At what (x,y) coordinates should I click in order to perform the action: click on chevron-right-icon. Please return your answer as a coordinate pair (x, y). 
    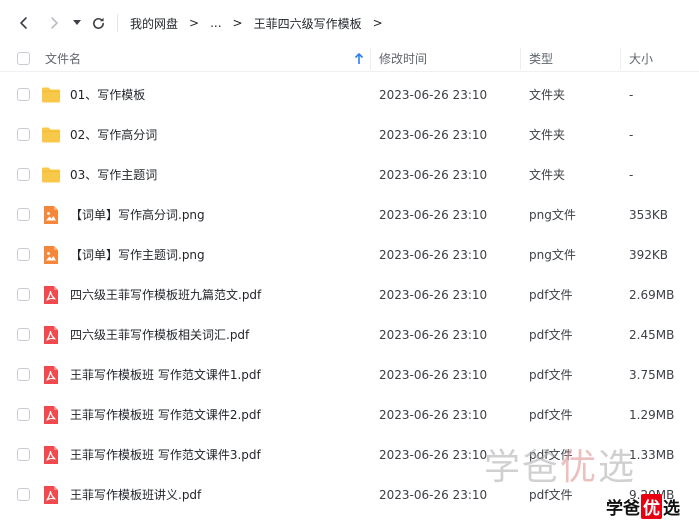
    Looking at the image, I should click on (54, 23).